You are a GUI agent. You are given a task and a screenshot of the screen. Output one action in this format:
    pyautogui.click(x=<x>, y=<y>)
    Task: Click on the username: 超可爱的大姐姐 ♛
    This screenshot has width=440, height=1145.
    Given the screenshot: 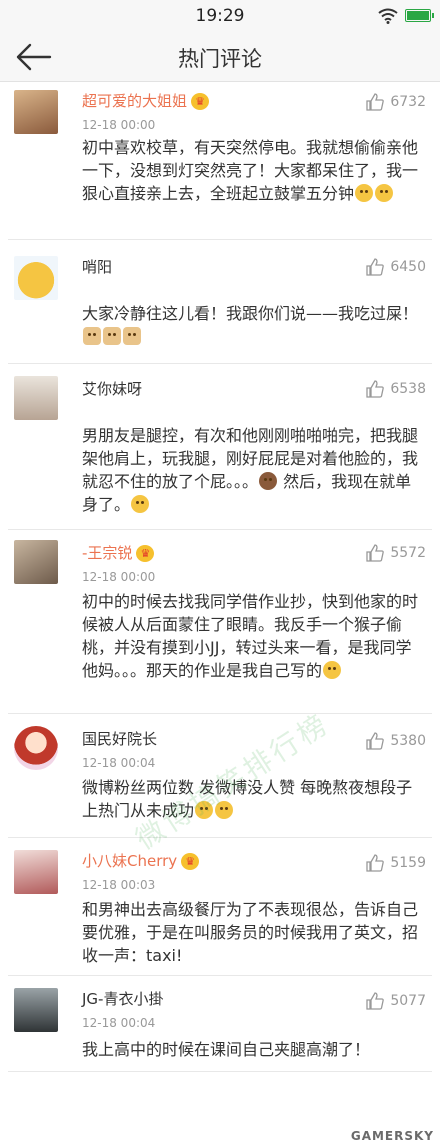 What is the action you would take?
    pyautogui.click(x=146, y=100)
    